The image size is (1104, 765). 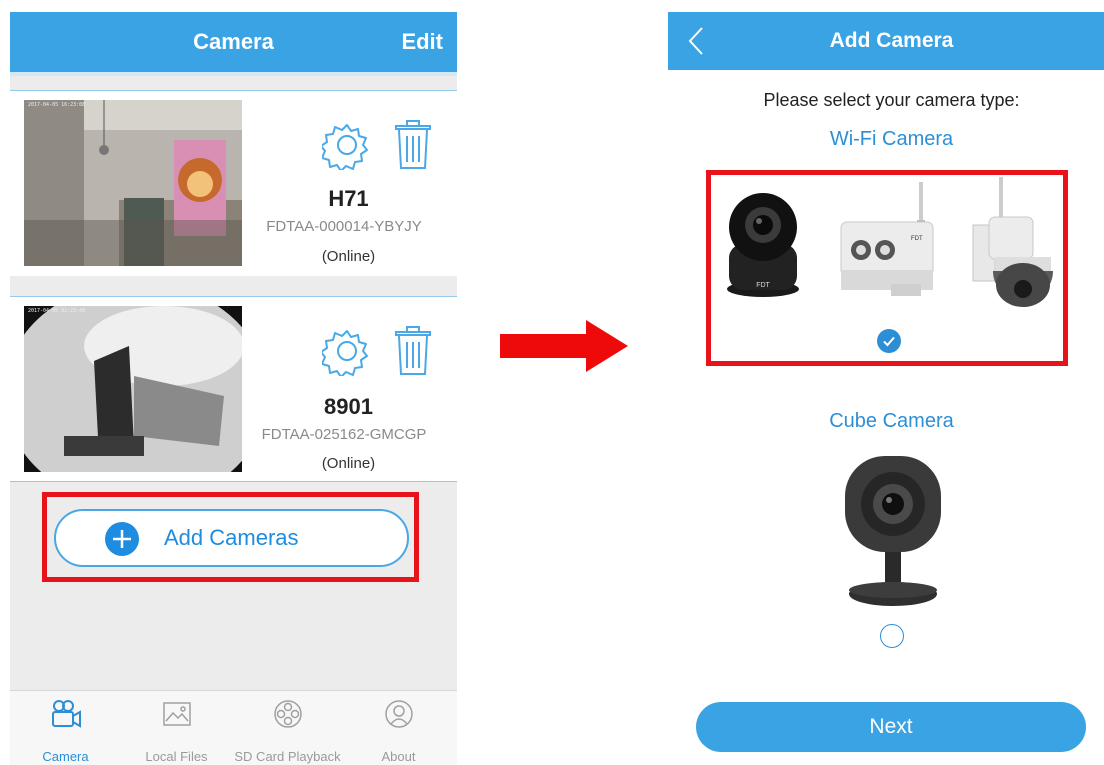 I want to click on cube-camera-option, so click(x=893, y=552).